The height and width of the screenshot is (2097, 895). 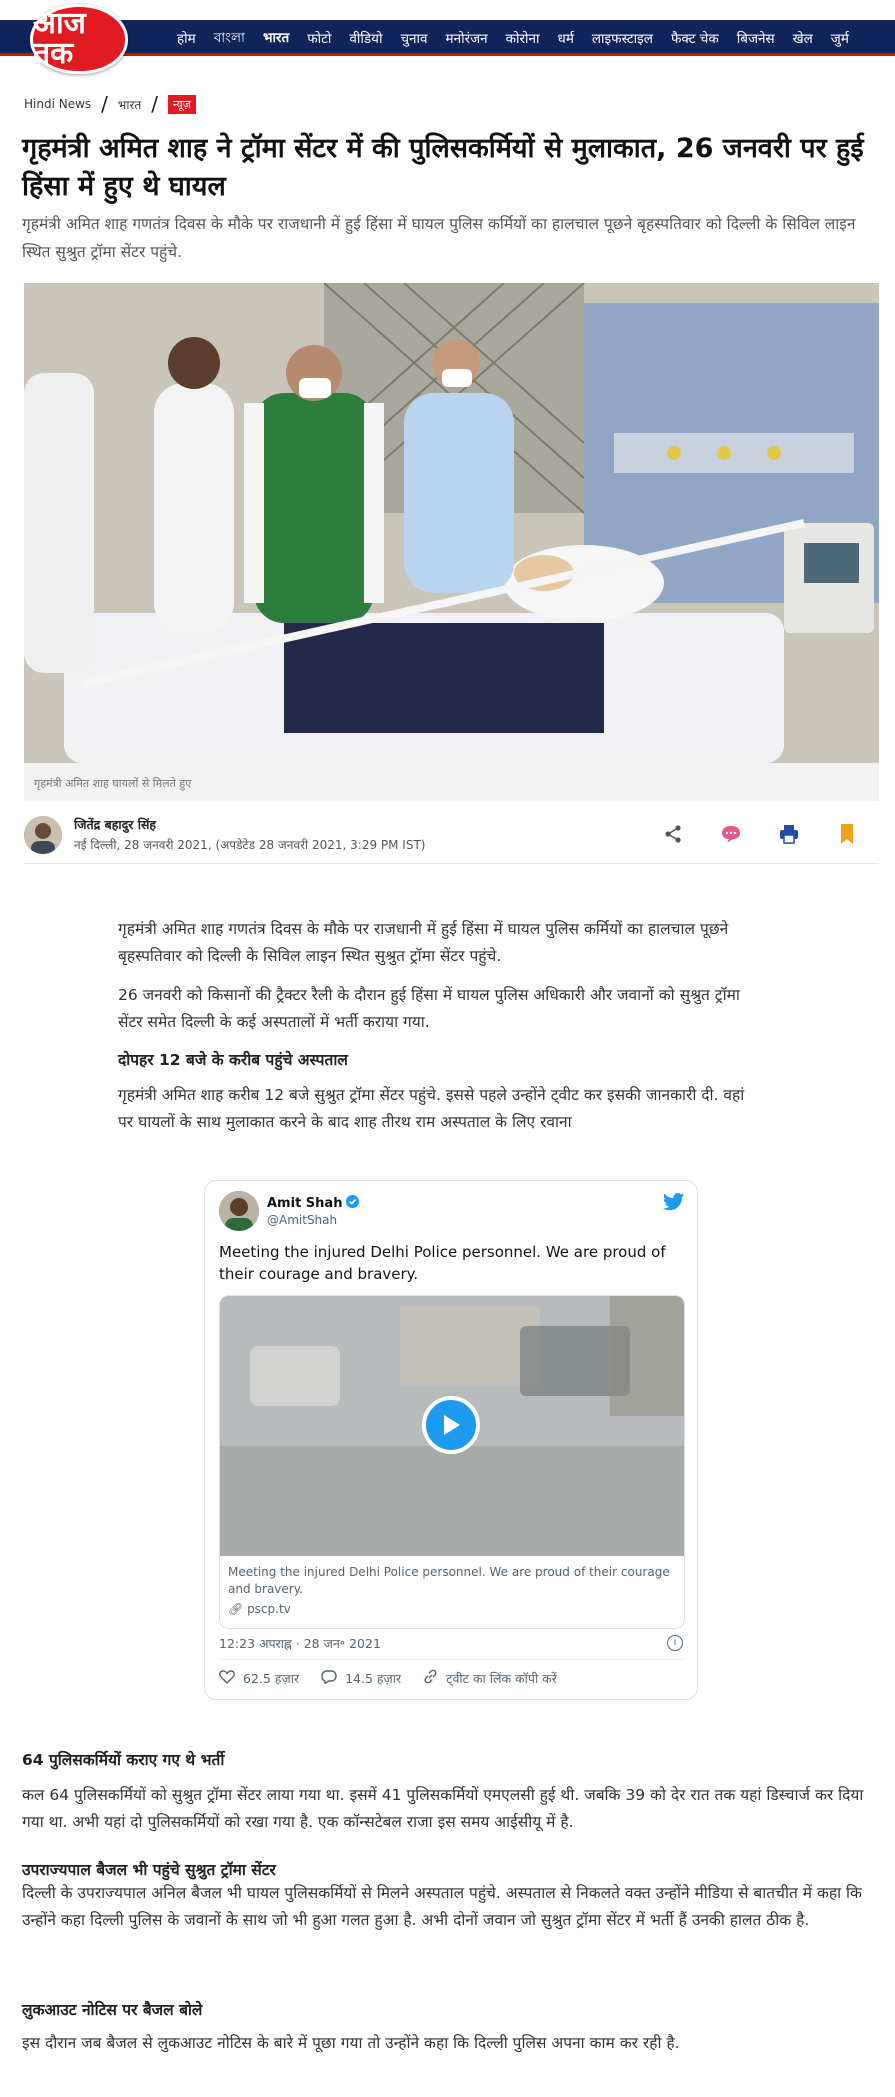 What do you see at coordinates (59, 38) in the screenshot?
I see `logo-text: आज तक` at bounding box center [59, 38].